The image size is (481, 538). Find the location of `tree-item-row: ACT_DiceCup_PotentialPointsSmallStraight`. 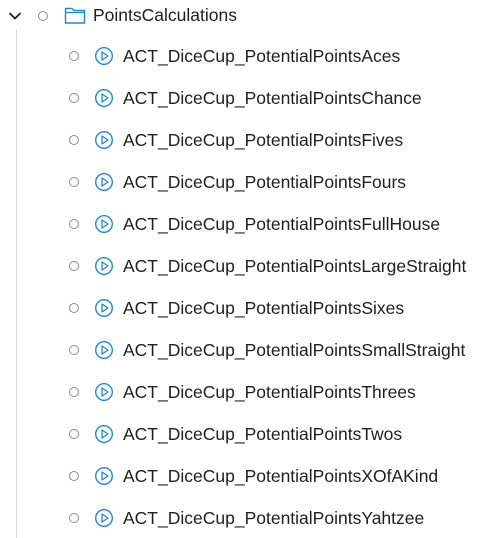

tree-item-row: ACT_DiceCup_PotentialPointsSmallStraight is located at coordinates (240, 350).